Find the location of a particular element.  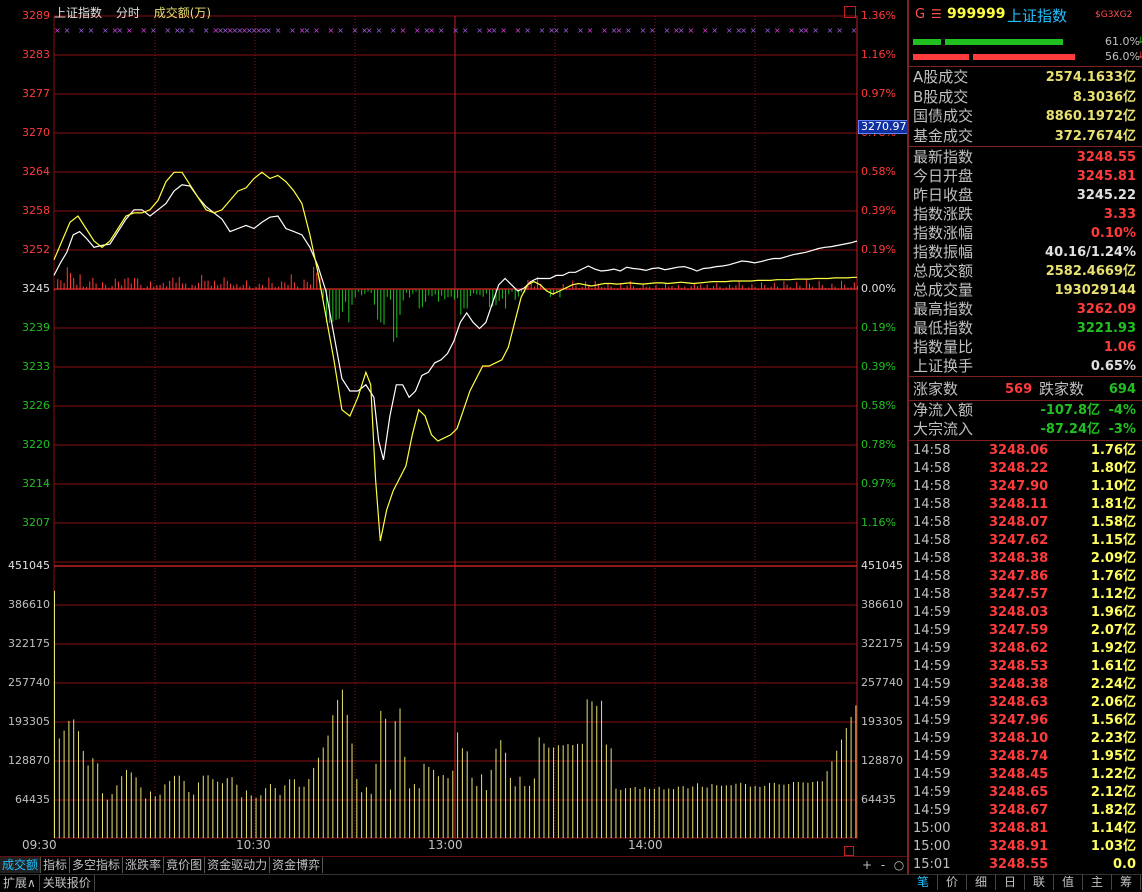

tick-volume: 1.76亿 is located at coordinates (1113, 576).